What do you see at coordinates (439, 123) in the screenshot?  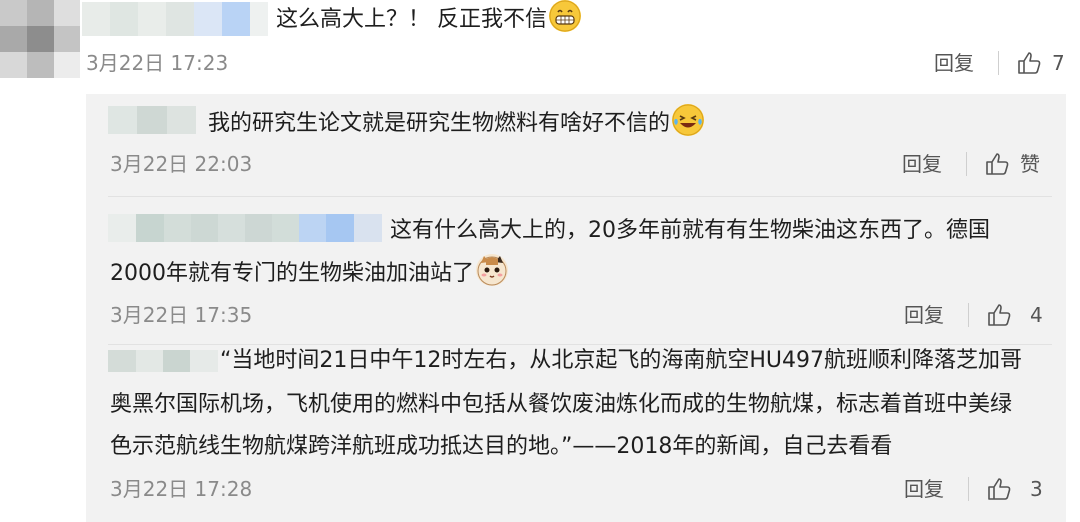 I see `reply-text-body: 我的研究生论文就是研究生物燃料有啥好不信的` at bounding box center [439, 123].